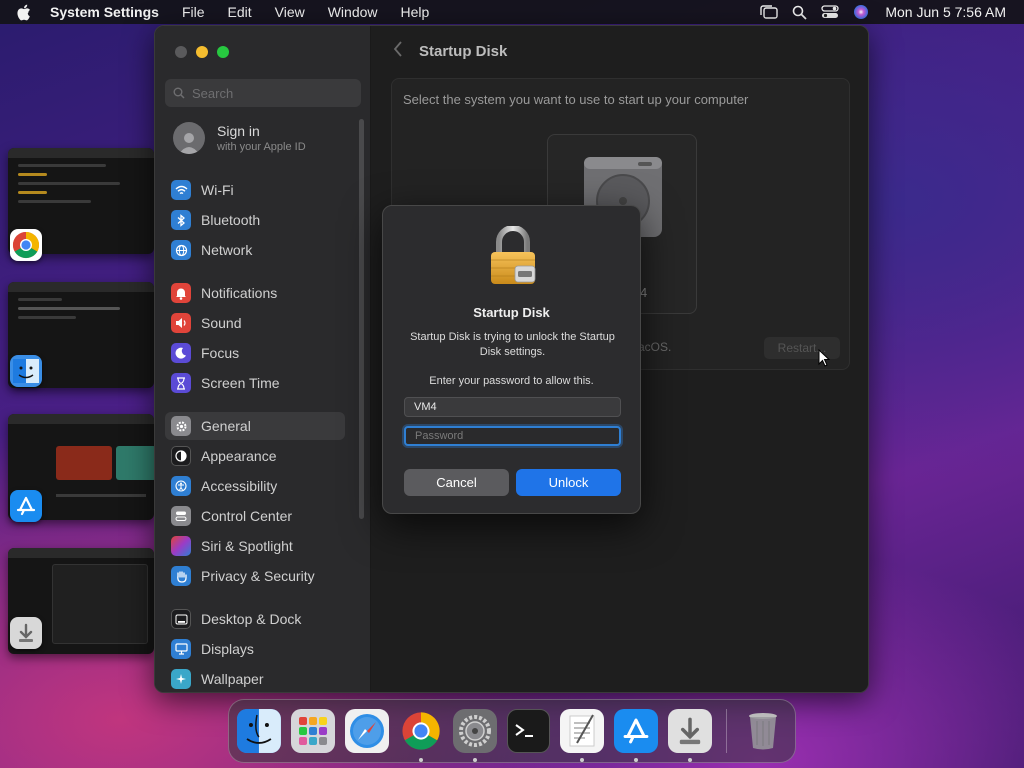 The image size is (1024, 768). Describe the element at coordinates (220, 353) in the screenshot. I see `sidebar-item-label: Focus` at that location.